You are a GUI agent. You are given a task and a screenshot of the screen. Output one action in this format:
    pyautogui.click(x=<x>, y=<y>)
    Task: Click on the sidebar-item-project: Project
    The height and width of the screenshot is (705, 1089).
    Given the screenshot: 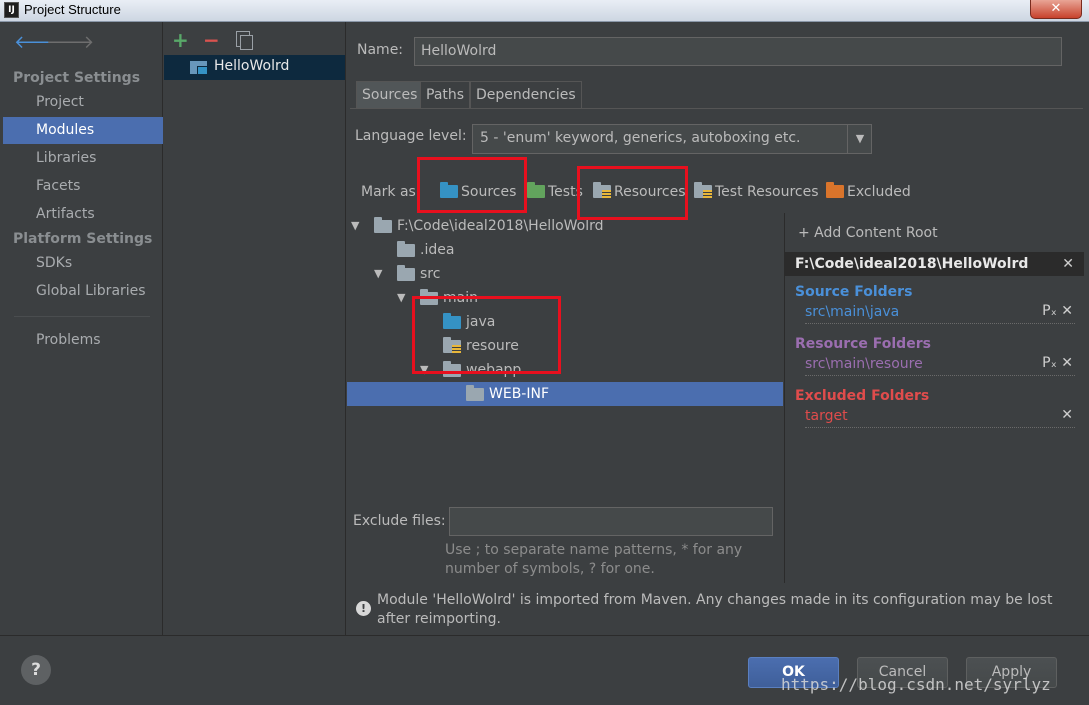 What is the action you would take?
    pyautogui.click(x=83, y=102)
    